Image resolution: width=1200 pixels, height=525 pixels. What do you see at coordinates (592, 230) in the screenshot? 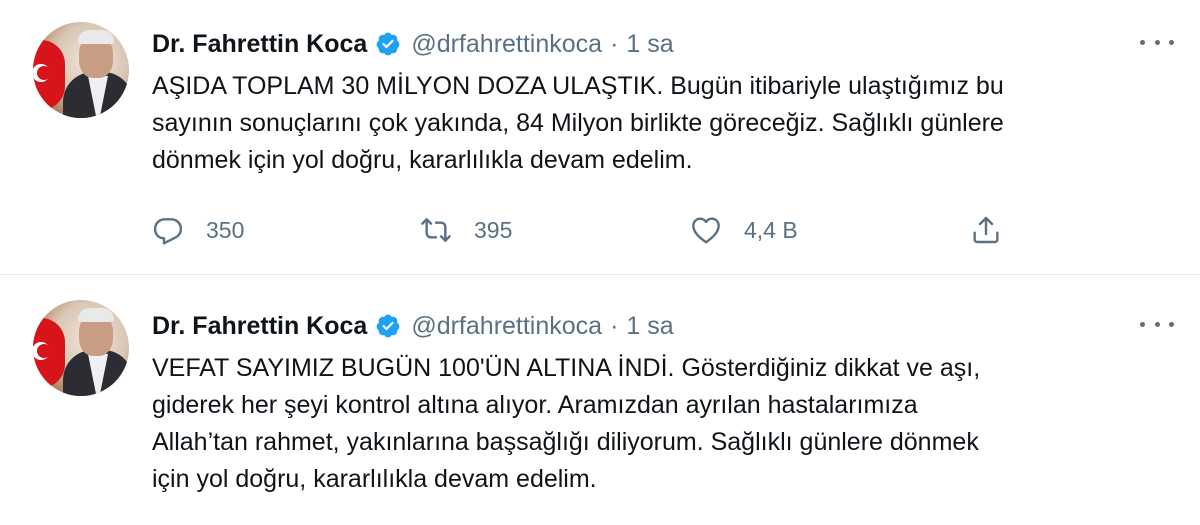
I see `tweet-actions: 350 395 4,4 B` at bounding box center [592, 230].